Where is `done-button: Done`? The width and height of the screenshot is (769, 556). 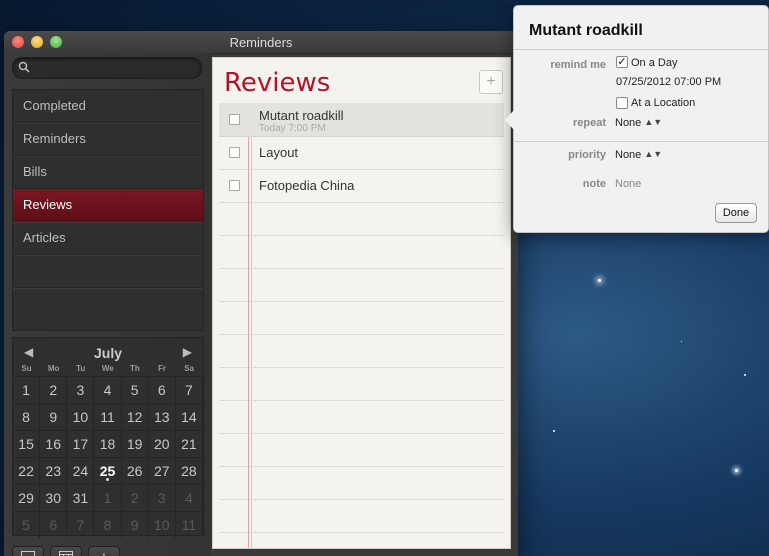
done-button: Done is located at coordinates (736, 213).